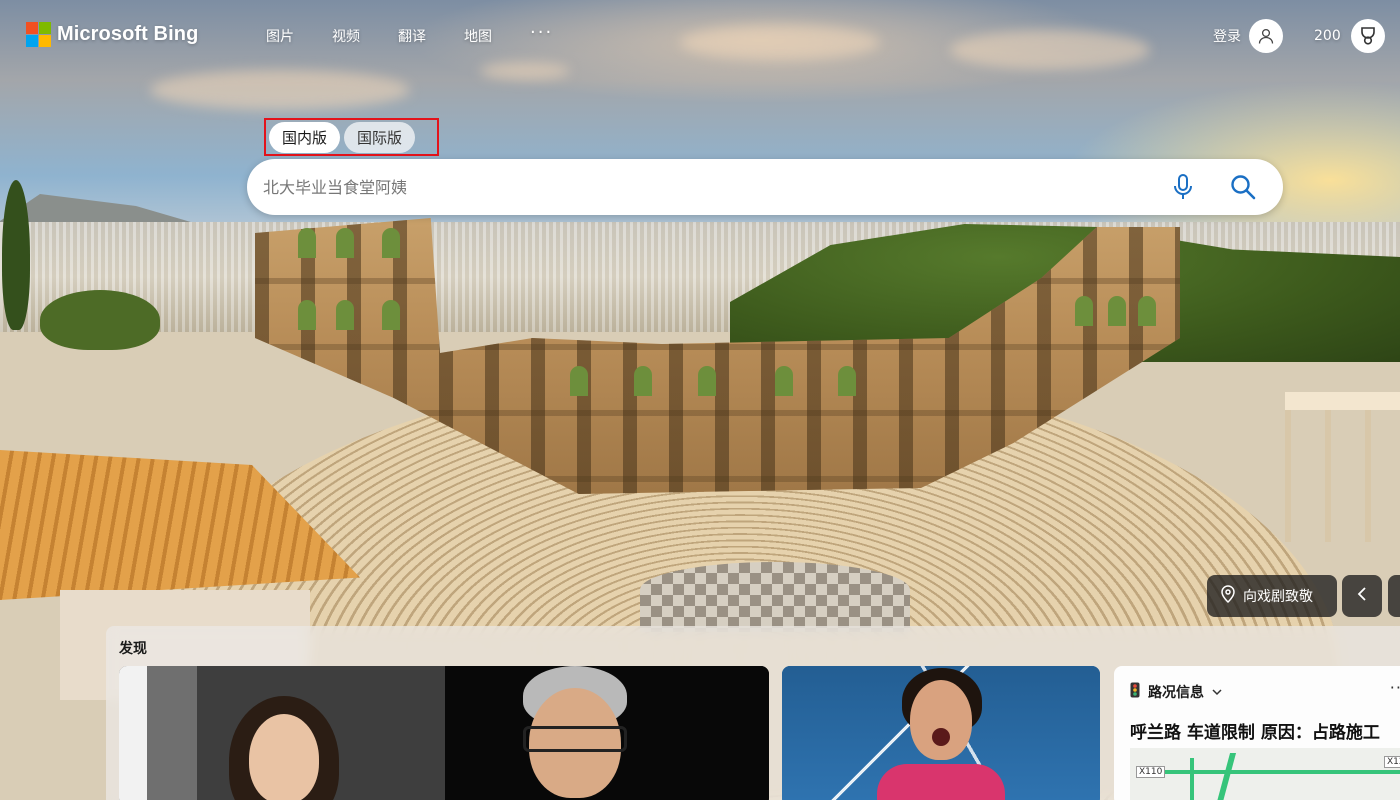  What do you see at coordinates (280, 90) in the screenshot?
I see `cloud` at bounding box center [280, 90].